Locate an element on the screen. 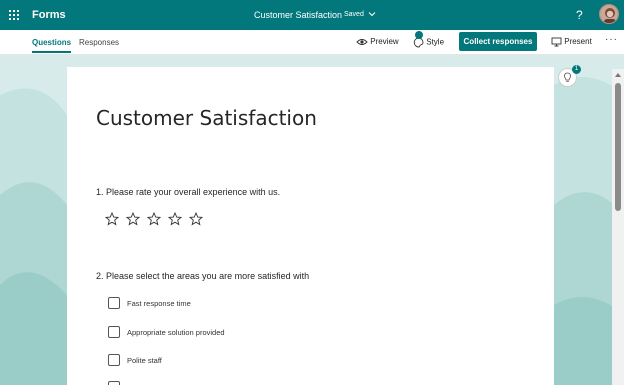  tab-responses: Responses is located at coordinates (99, 42).